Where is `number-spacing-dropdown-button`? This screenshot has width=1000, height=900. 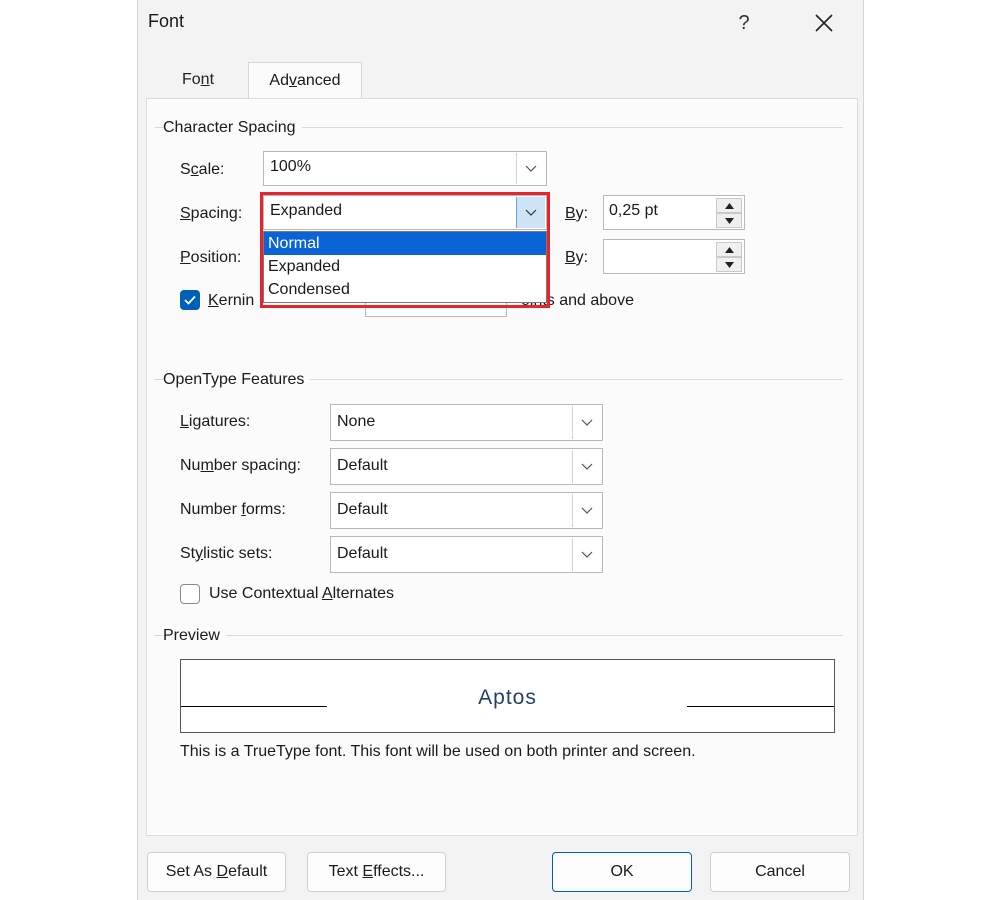 number-spacing-dropdown-button is located at coordinates (586, 466).